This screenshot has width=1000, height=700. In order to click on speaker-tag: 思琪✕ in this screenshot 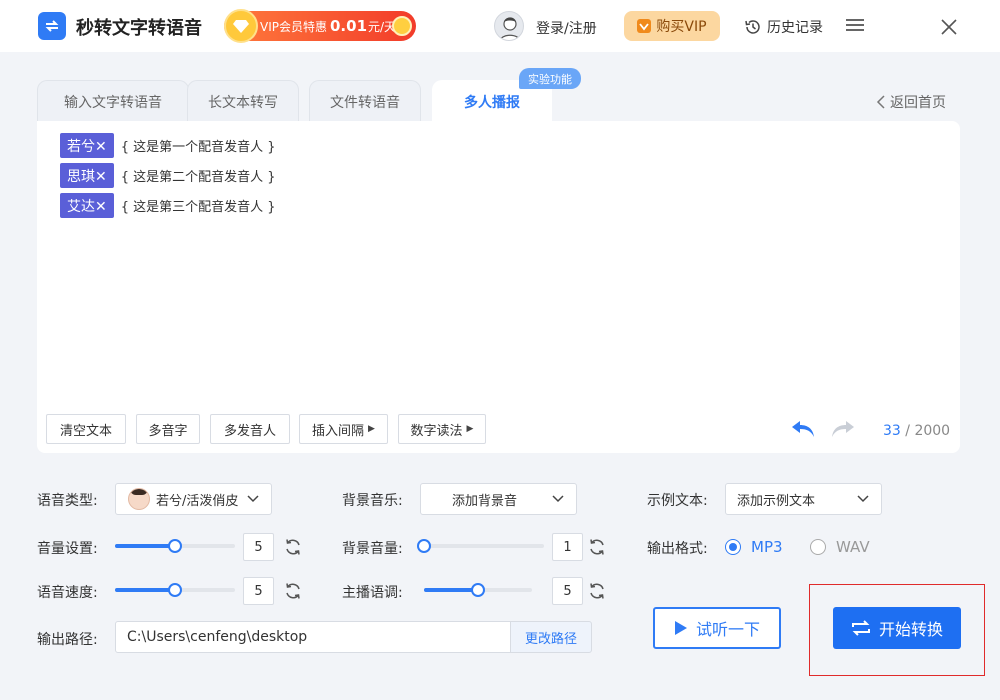, I will do `click(87, 175)`.